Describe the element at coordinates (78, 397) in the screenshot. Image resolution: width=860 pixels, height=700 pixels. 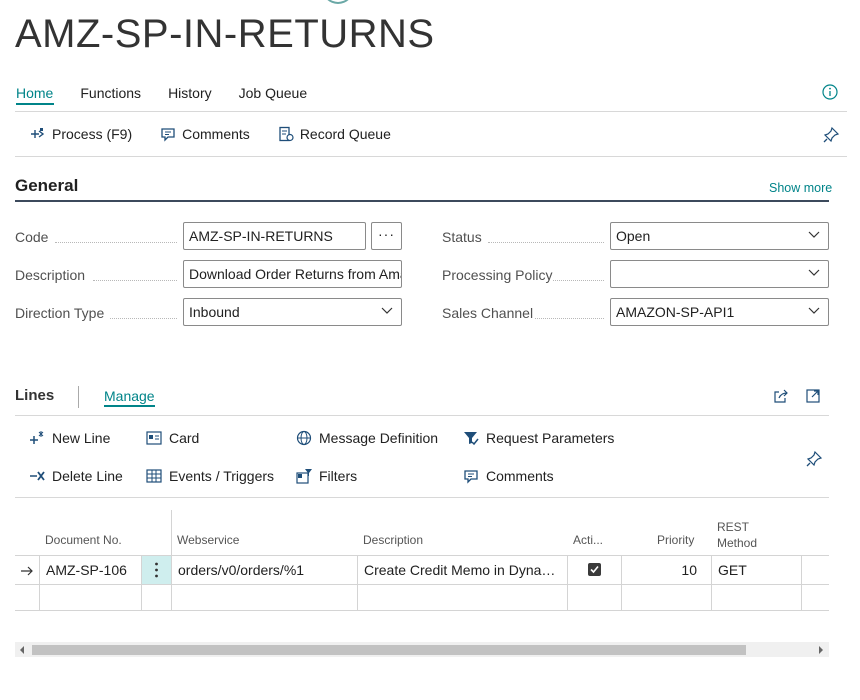
I see `lines-separator` at that location.